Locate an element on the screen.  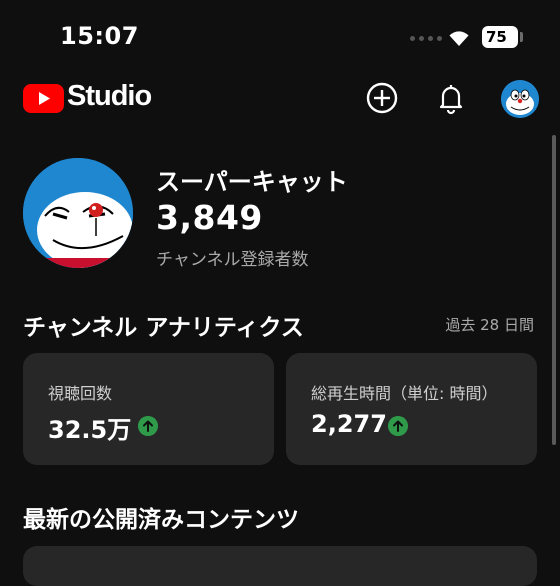
battery-indicator: 75 is located at coordinates (500, 37).